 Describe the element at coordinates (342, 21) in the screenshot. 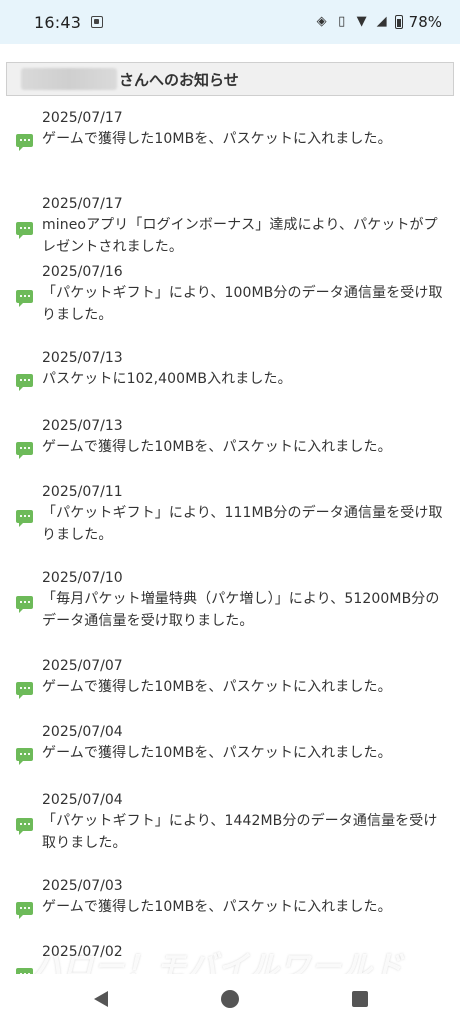

I see `vibrate-icon: ▯` at that location.